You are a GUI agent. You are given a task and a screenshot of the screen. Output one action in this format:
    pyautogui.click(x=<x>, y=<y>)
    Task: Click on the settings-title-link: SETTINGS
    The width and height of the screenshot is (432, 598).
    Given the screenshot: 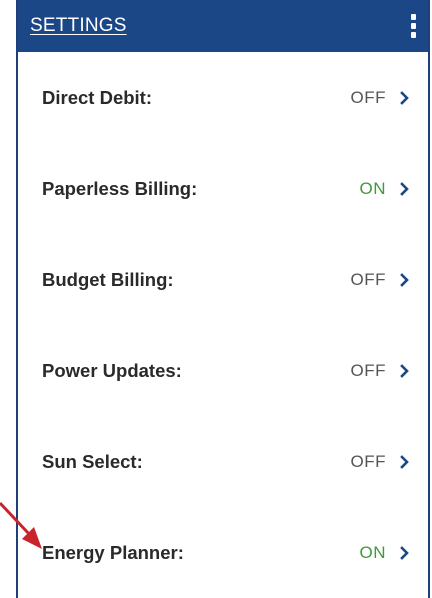 What is the action you would take?
    pyautogui.click(x=78, y=26)
    